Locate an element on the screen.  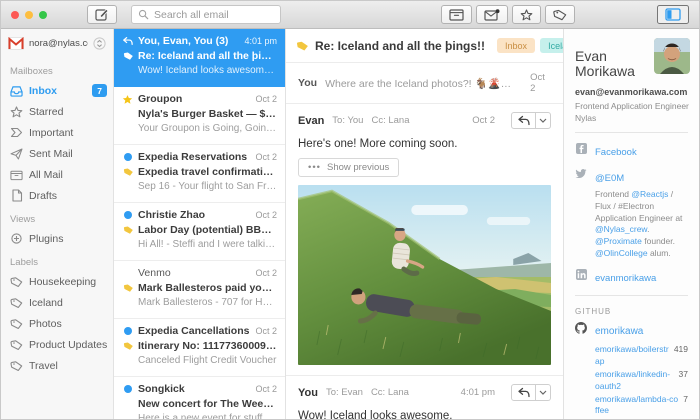
chevron-down-icon is located at coordinates (543, 392).